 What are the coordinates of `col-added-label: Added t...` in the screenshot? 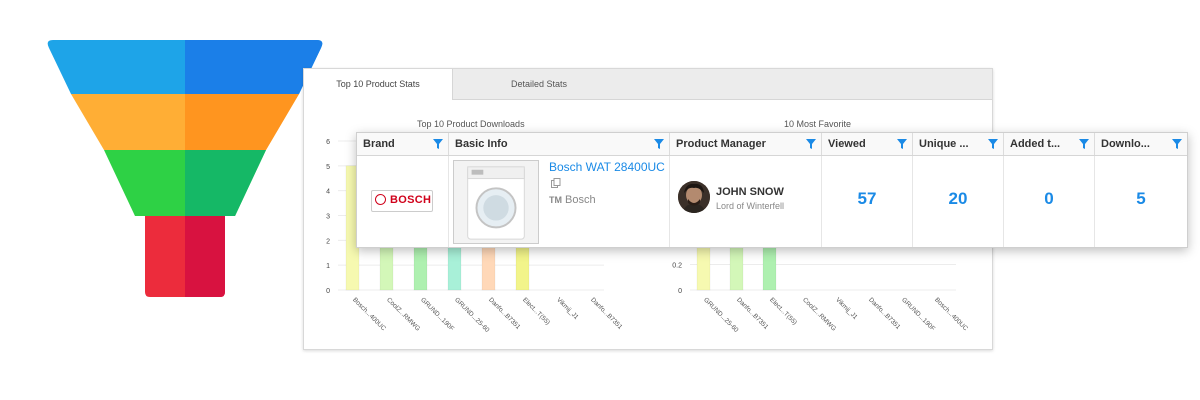 It's located at (1035, 144).